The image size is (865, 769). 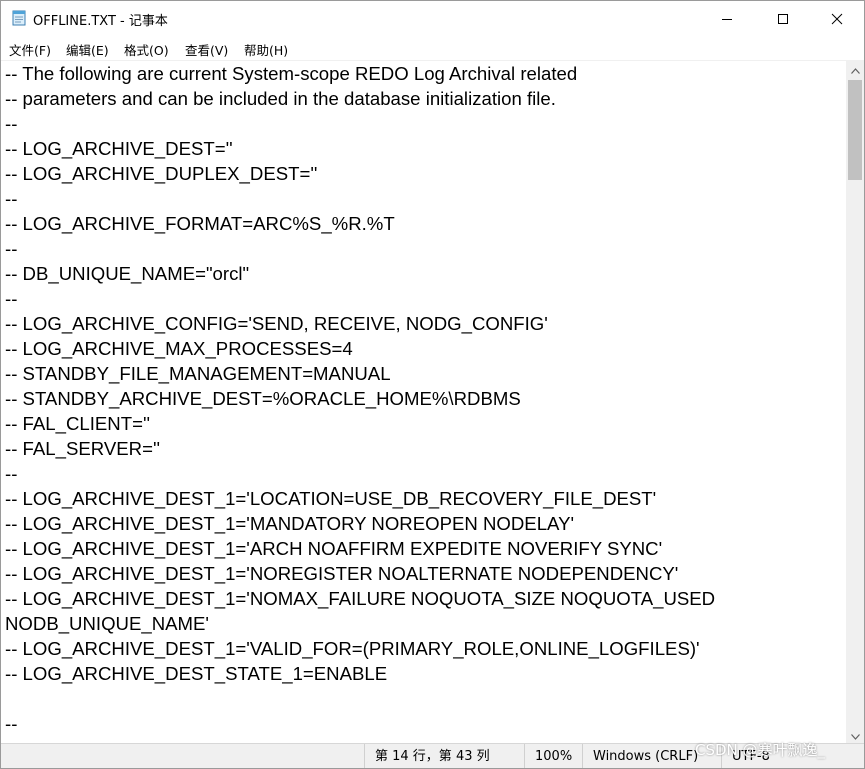 What do you see at coordinates (432, 47) in the screenshot?
I see `menu-bar: 文件(F) 编辑(E) 格式(O) 查看(V) 帮助(H)` at bounding box center [432, 47].